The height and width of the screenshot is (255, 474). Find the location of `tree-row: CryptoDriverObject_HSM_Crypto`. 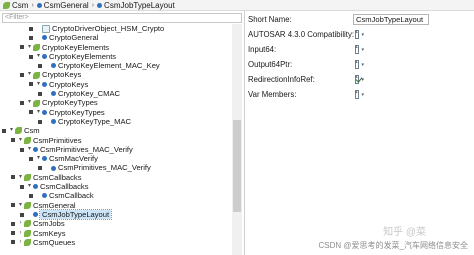

tree-row: CryptoDriverObject_HSM_Crypto is located at coordinates (116, 28).